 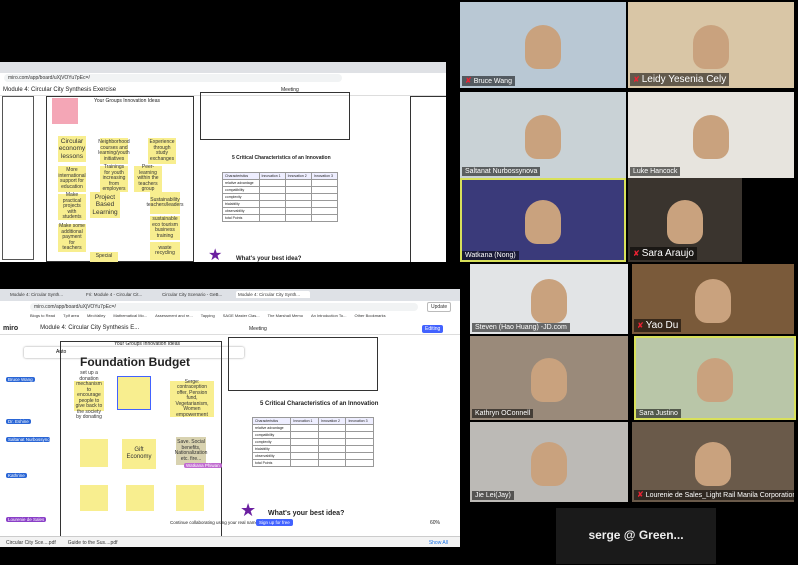 I want to click on participant-tile: Watkana (Nong), so click(x=543, y=220).